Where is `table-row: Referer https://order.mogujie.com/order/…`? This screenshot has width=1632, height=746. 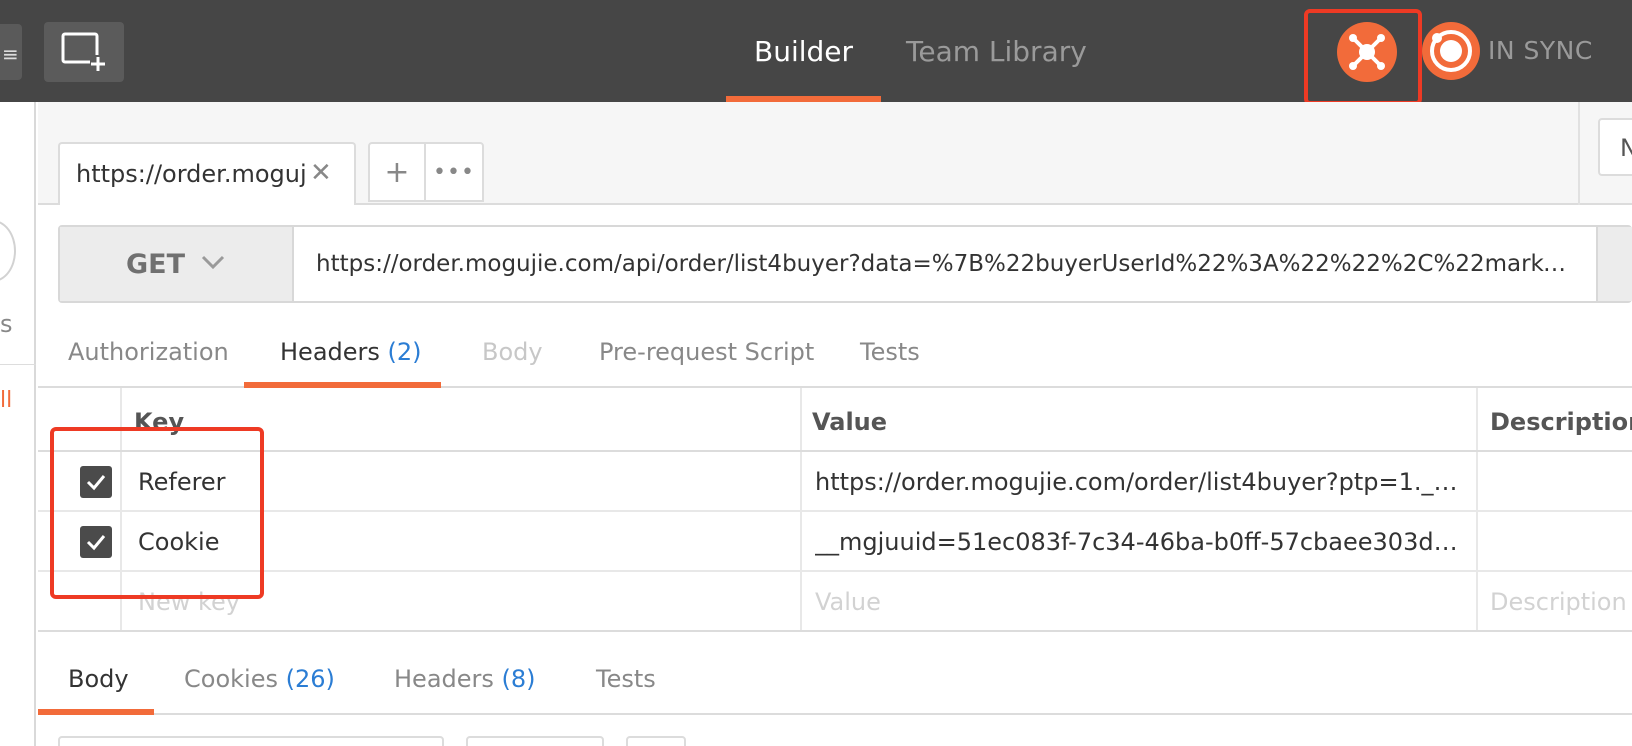
table-row: Referer https://order.mogujie.com/order/… is located at coordinates (835, 482).